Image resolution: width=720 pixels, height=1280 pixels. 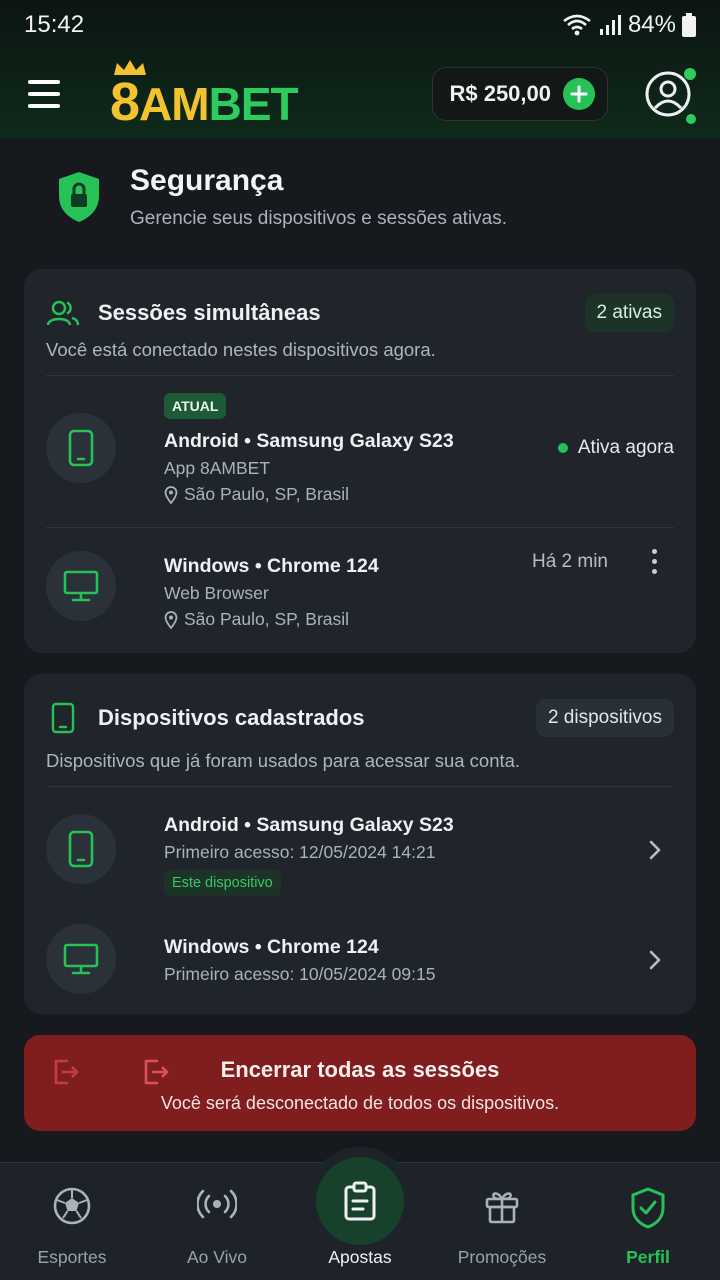 What do you see at coordinates (125, 102) in the screenshot?
I see `logo-8: 8` at bounding box center [125, 102].